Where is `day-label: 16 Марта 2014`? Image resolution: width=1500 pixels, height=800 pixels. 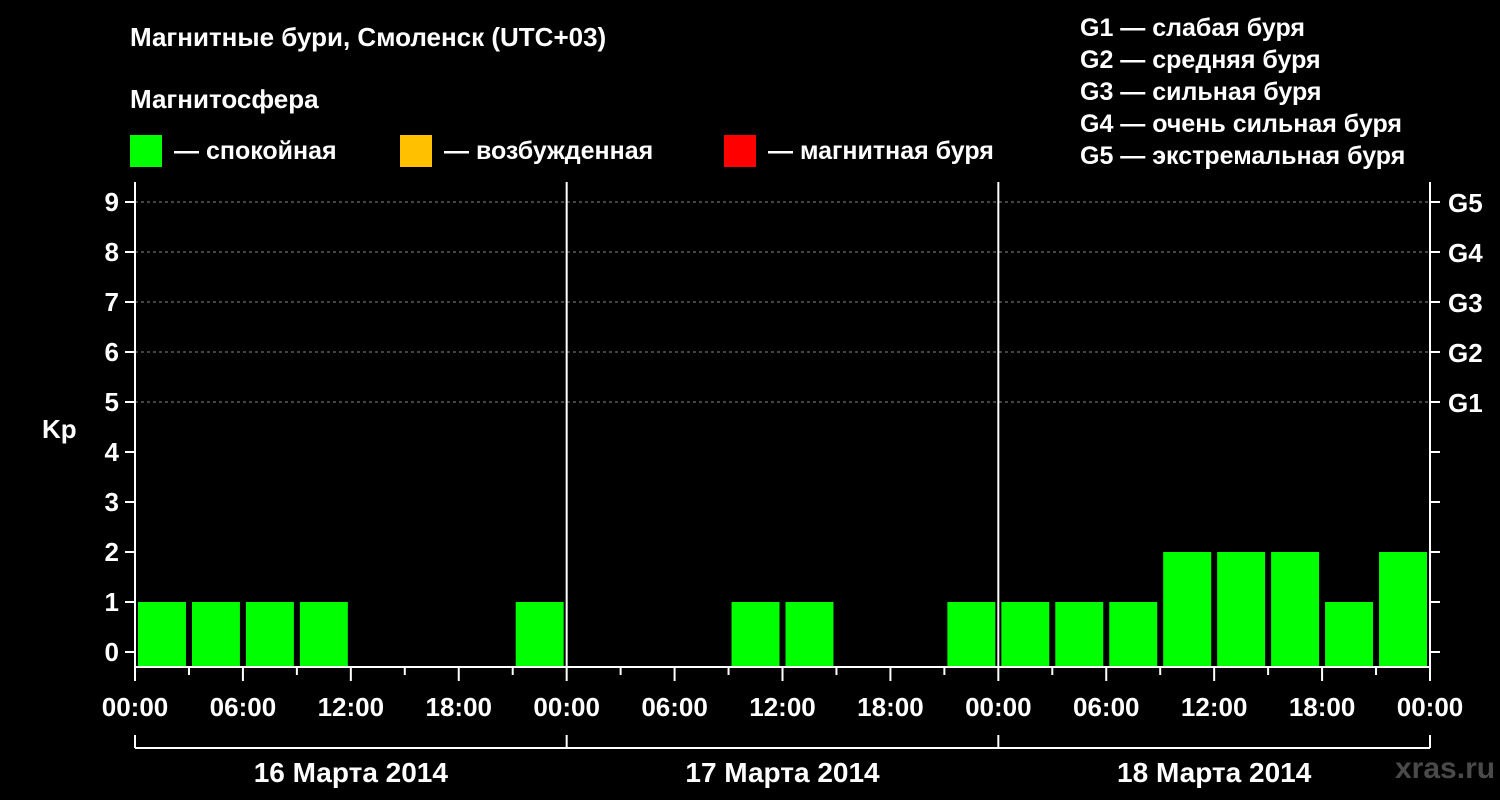 day-label: 16 Марта 2014 is located at coordinates (351, 772).